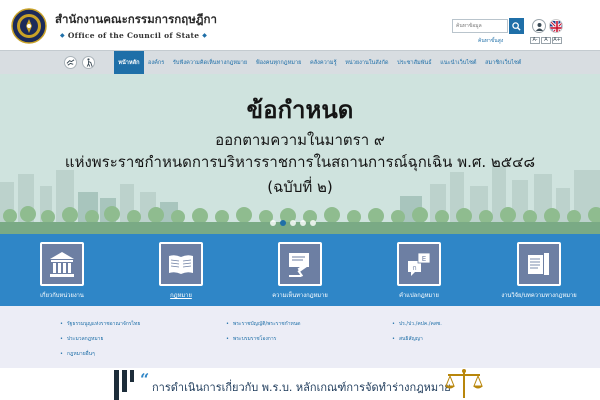 This screenshot has width=600, height=400. Describe the element at coordinates (424, 259) in the screenshot. I see `svg-text: E` at that location.